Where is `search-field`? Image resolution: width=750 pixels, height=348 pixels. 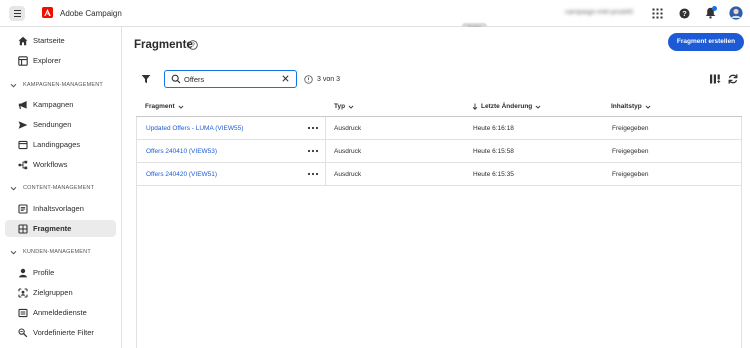 search-field is located at coordinates (230, 79).